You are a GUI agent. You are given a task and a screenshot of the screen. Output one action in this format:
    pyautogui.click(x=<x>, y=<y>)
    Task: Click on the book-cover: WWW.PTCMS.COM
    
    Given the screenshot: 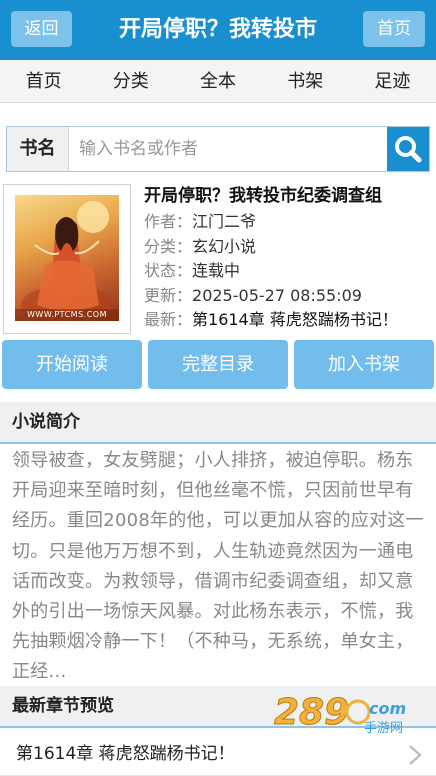 What is the action you would take?
    pyautogui.click(x=67, y=259)
    